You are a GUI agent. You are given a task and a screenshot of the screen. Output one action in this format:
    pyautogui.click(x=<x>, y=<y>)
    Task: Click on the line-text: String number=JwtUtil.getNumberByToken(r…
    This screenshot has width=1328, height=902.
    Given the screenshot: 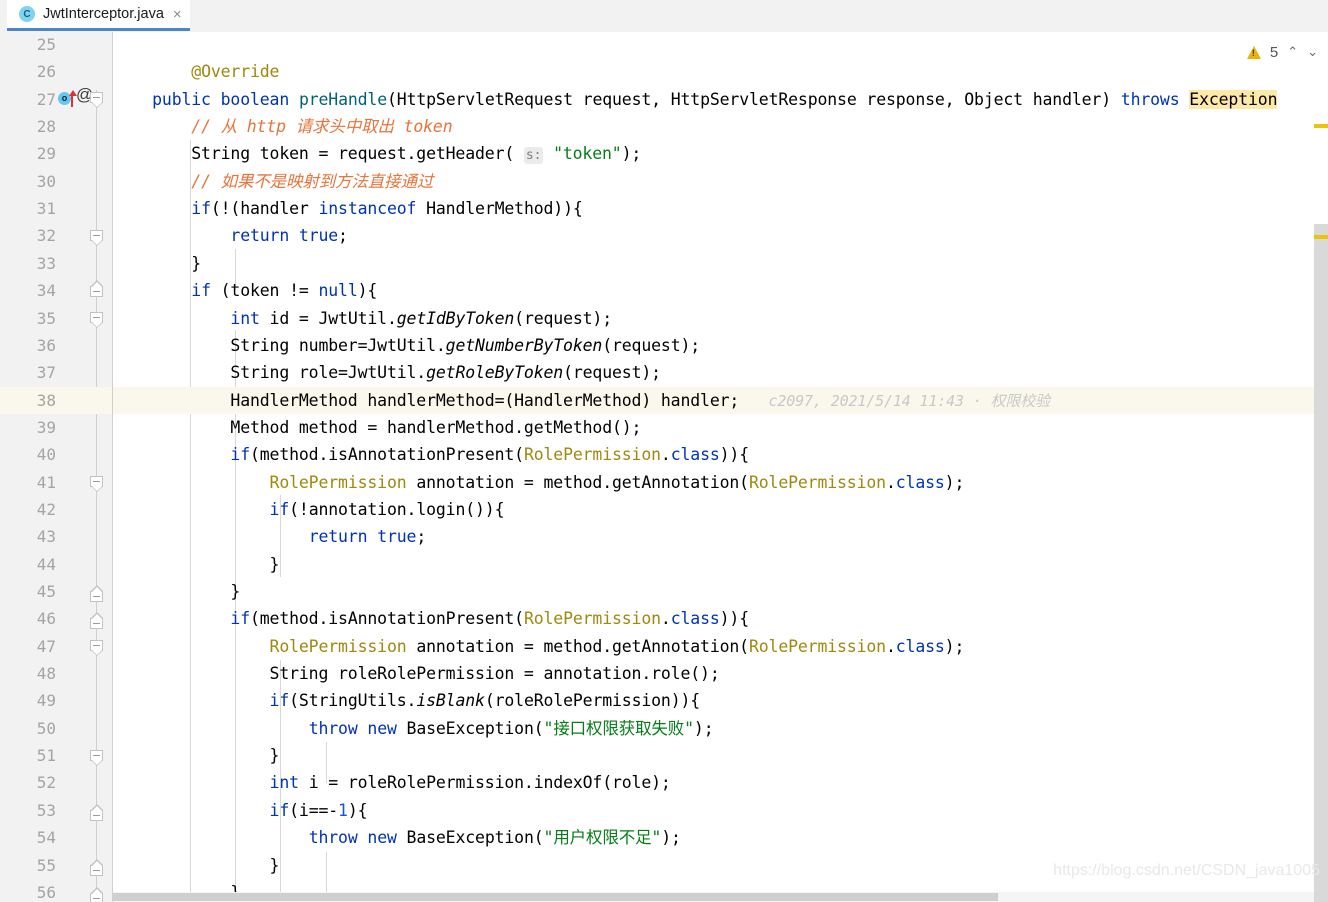 What is the action you would take?
    pyautogui.click(x=406, y=345)
    